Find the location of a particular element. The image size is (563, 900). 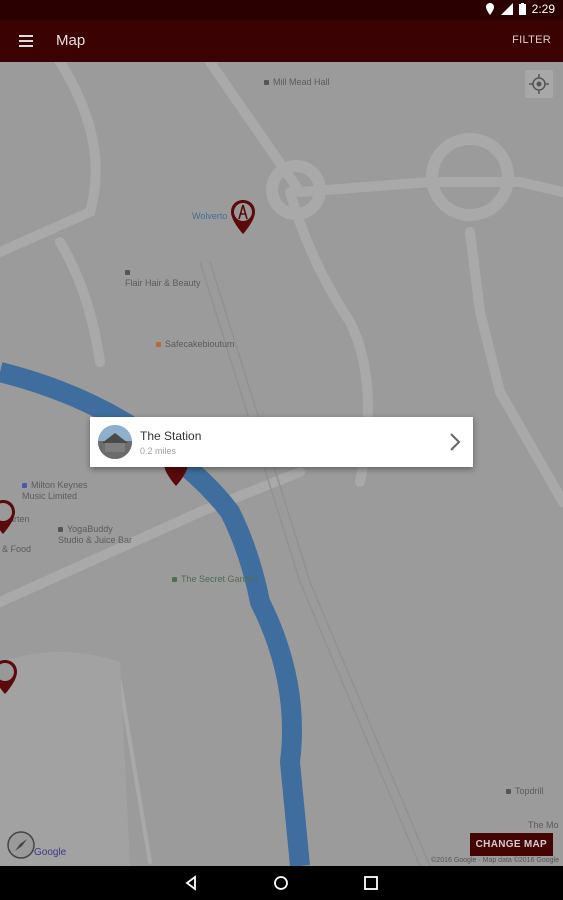

signal-icon is located at coordinates (506, 9).